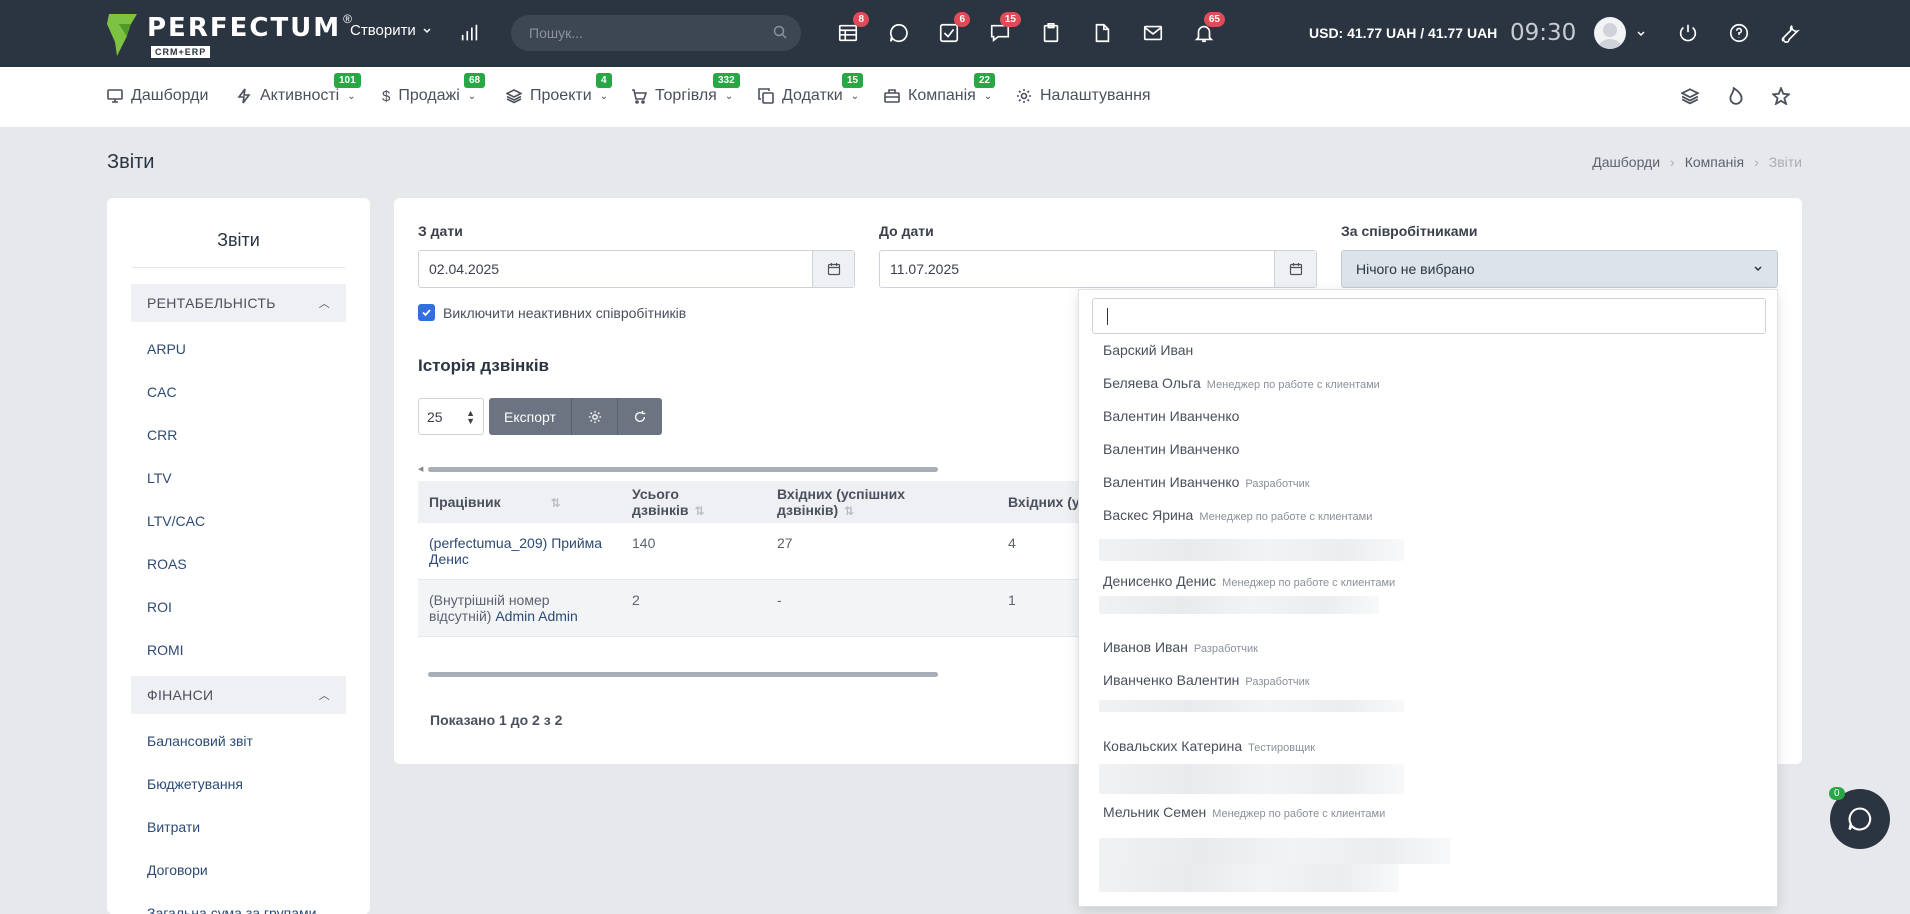 The width and height of the screenshot is (1910, 914). I want to click on nav-activities: Активності ⌄ 101, so click(298, 89).